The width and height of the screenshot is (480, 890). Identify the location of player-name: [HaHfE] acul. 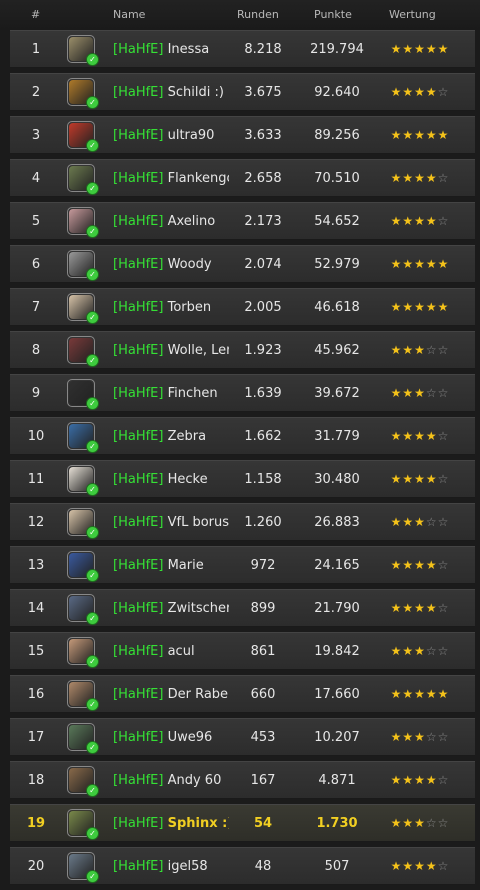
(171, 651).